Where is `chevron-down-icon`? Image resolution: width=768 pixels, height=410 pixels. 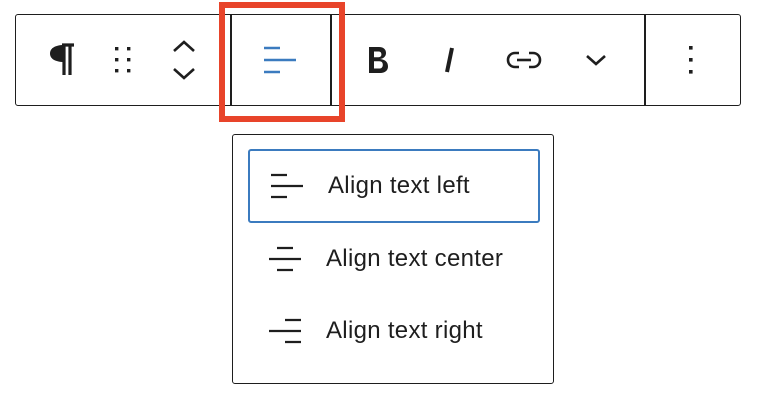
chevron-down-icon is located at coordinates (596, 60).